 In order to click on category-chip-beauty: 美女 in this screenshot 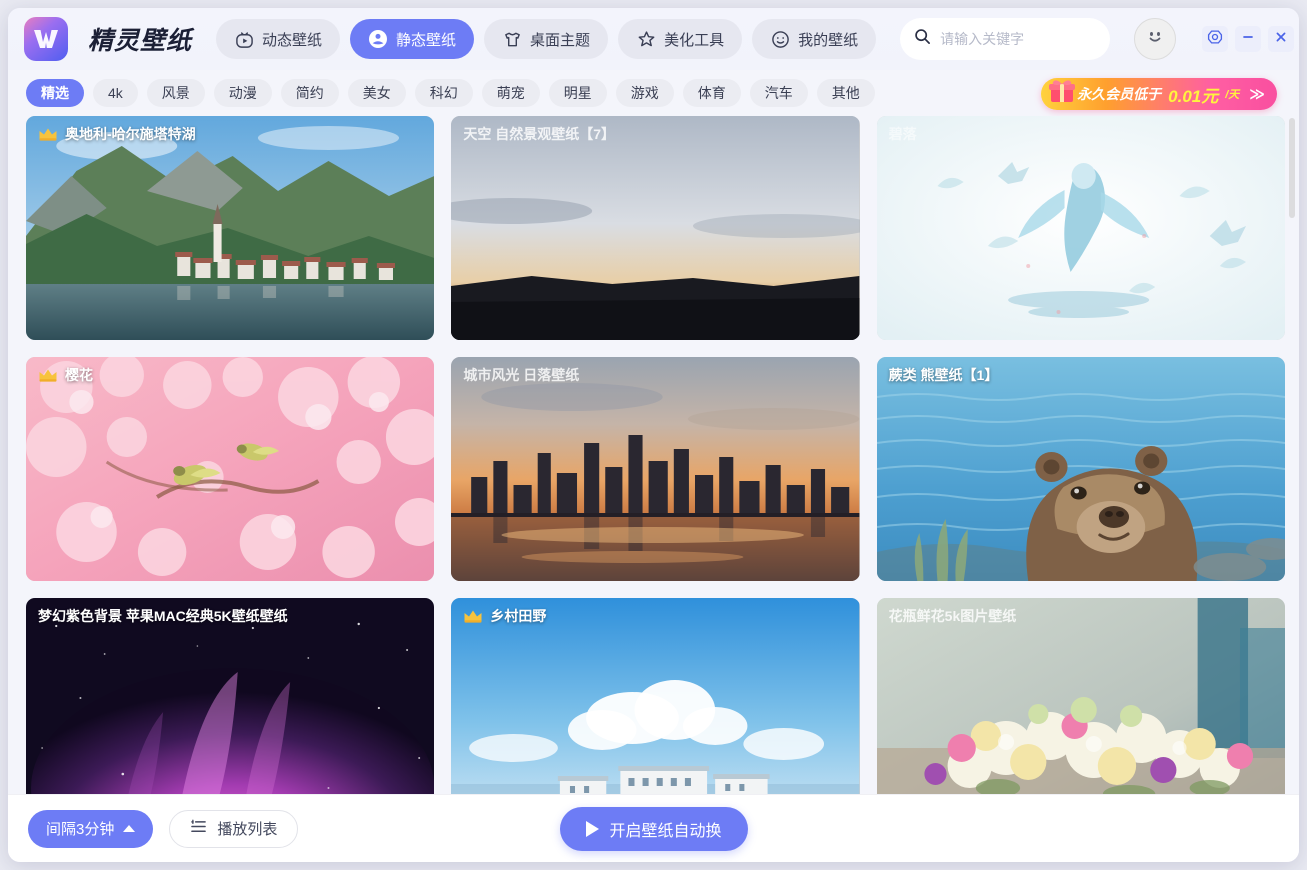, I will do `click(376, 93)`.